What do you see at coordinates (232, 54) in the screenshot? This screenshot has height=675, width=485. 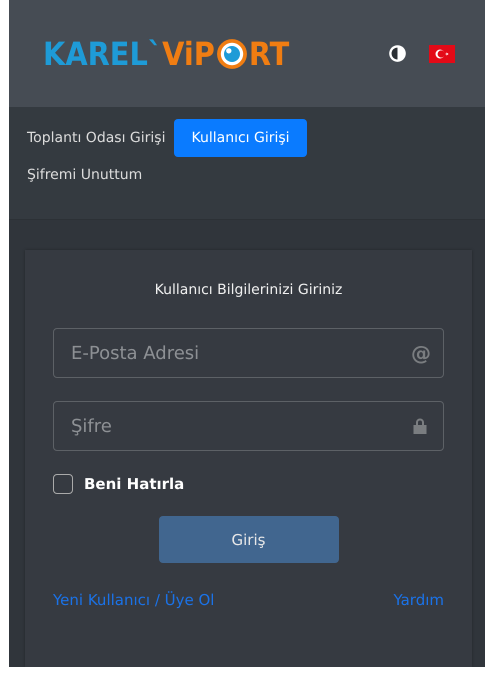 I see `eye-icon` at bounding box center [232, 54].